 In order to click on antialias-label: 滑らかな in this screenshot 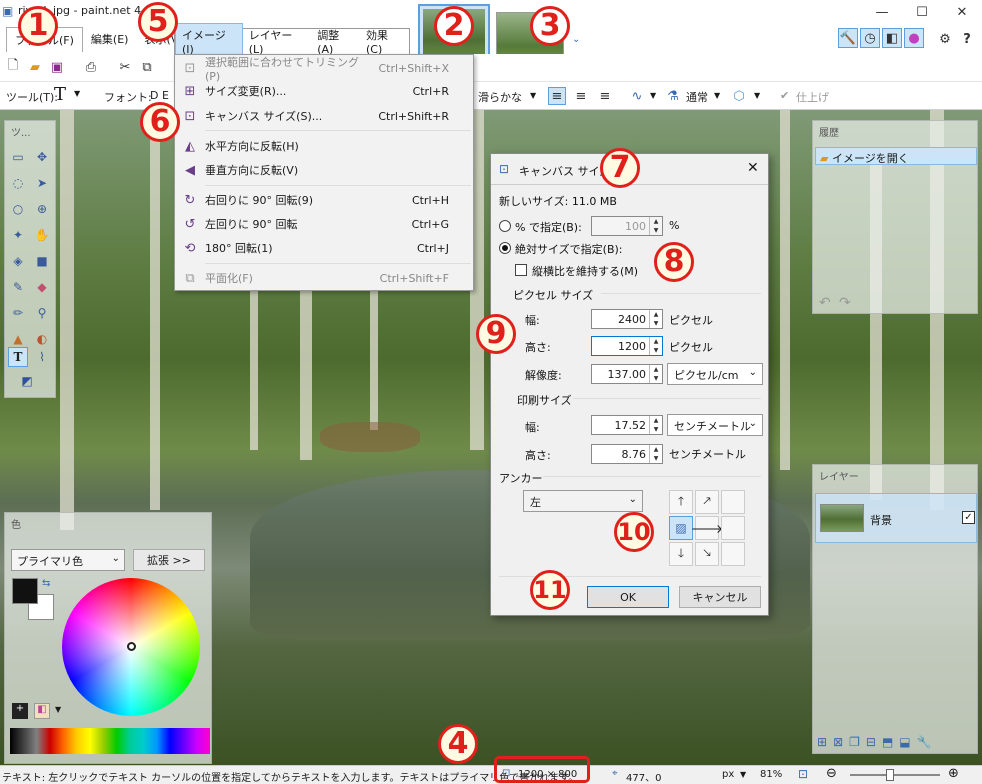, I will do `click(500, 97)`.